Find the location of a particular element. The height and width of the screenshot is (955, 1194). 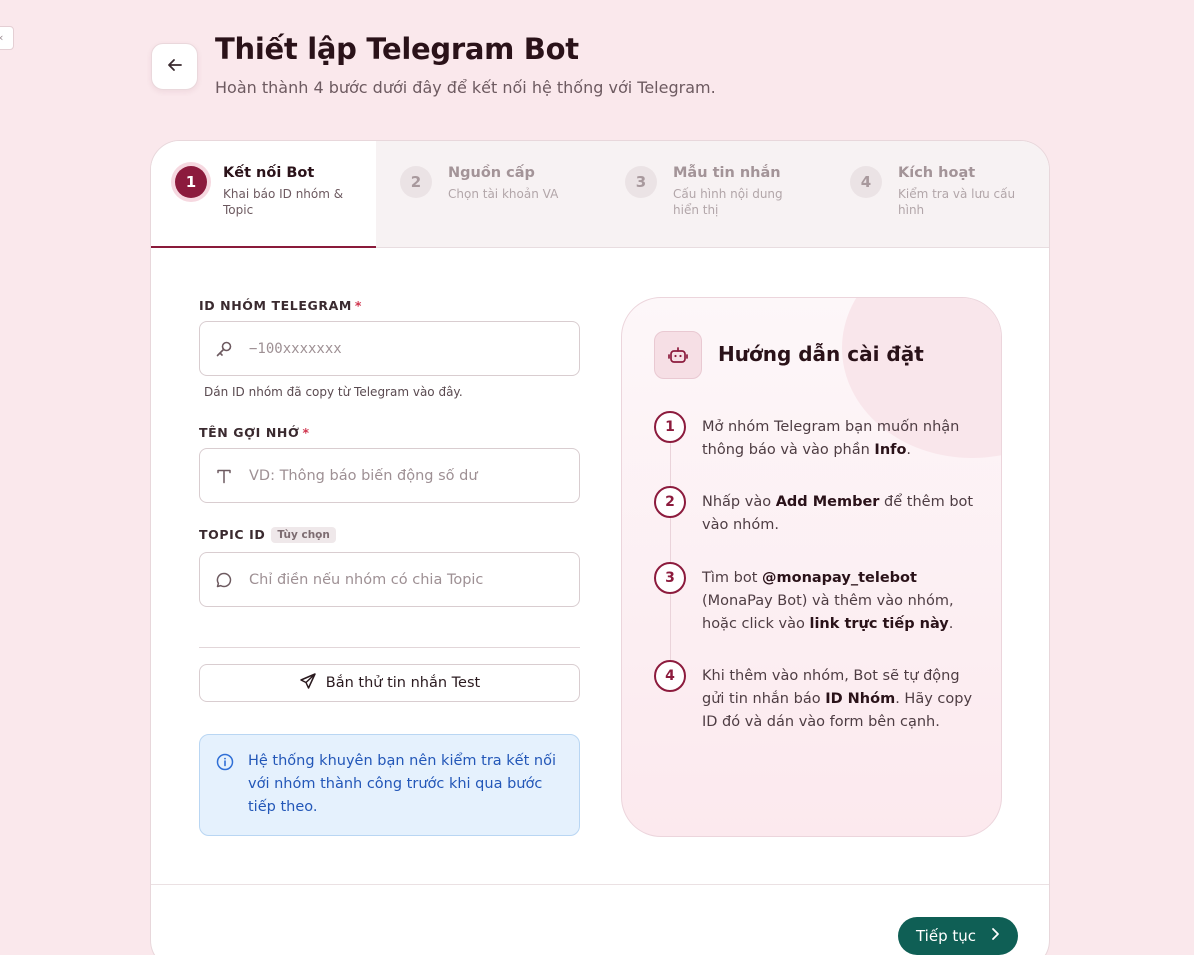

step-connect-bot: 1 Kết nối Bot Khai báo ID nhóm & Topic is located at coordinates (263, 194).